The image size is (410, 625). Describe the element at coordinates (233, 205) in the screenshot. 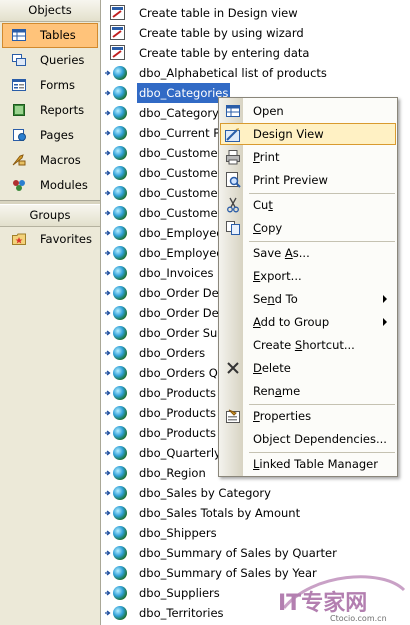

I see `scissors-icon` at that location.